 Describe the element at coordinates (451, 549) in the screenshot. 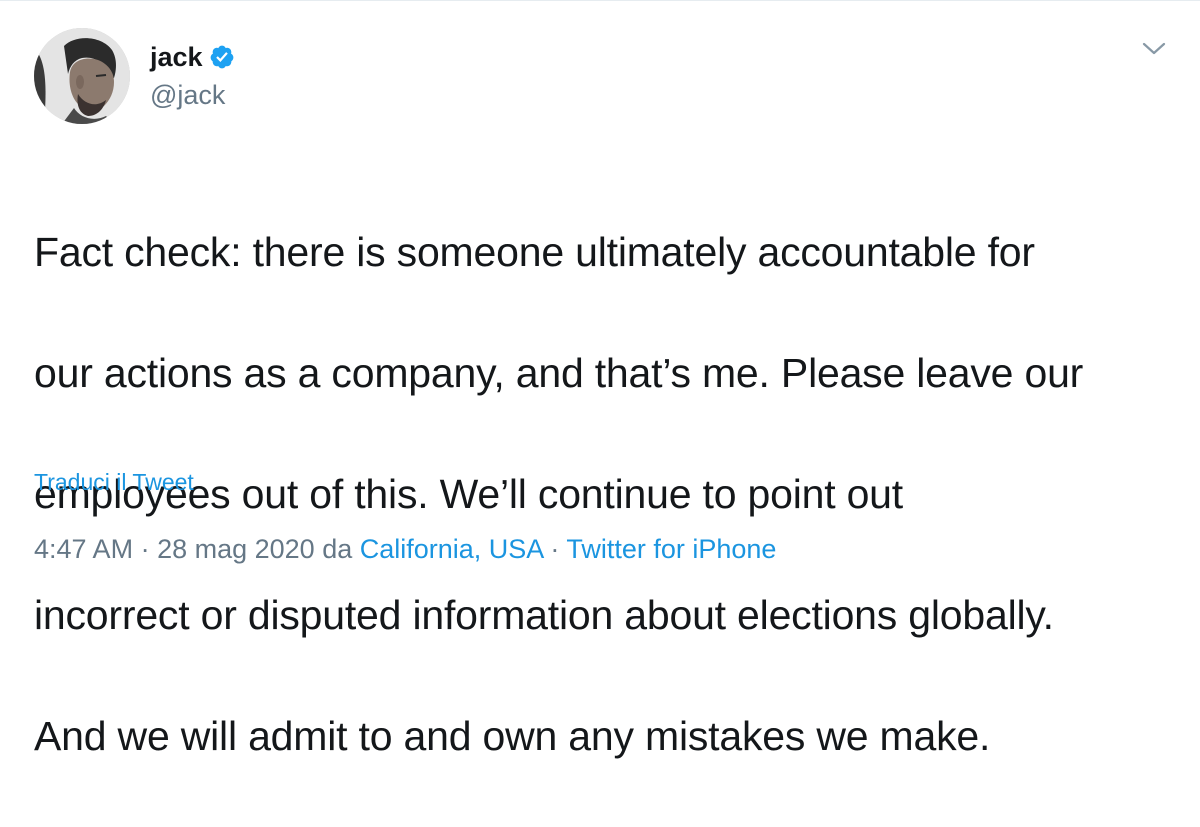

I see `tweet-location-link: California, USA` at that location.